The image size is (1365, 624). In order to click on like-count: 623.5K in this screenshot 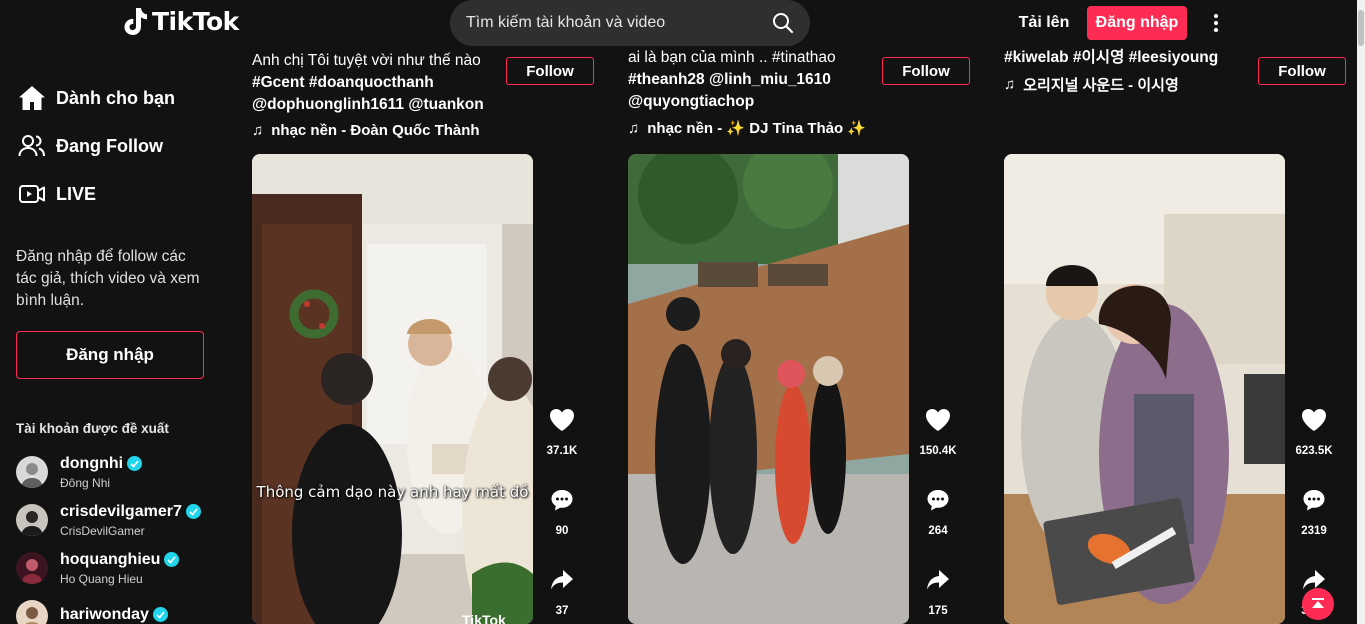, I will do `click(1314, 451)`.